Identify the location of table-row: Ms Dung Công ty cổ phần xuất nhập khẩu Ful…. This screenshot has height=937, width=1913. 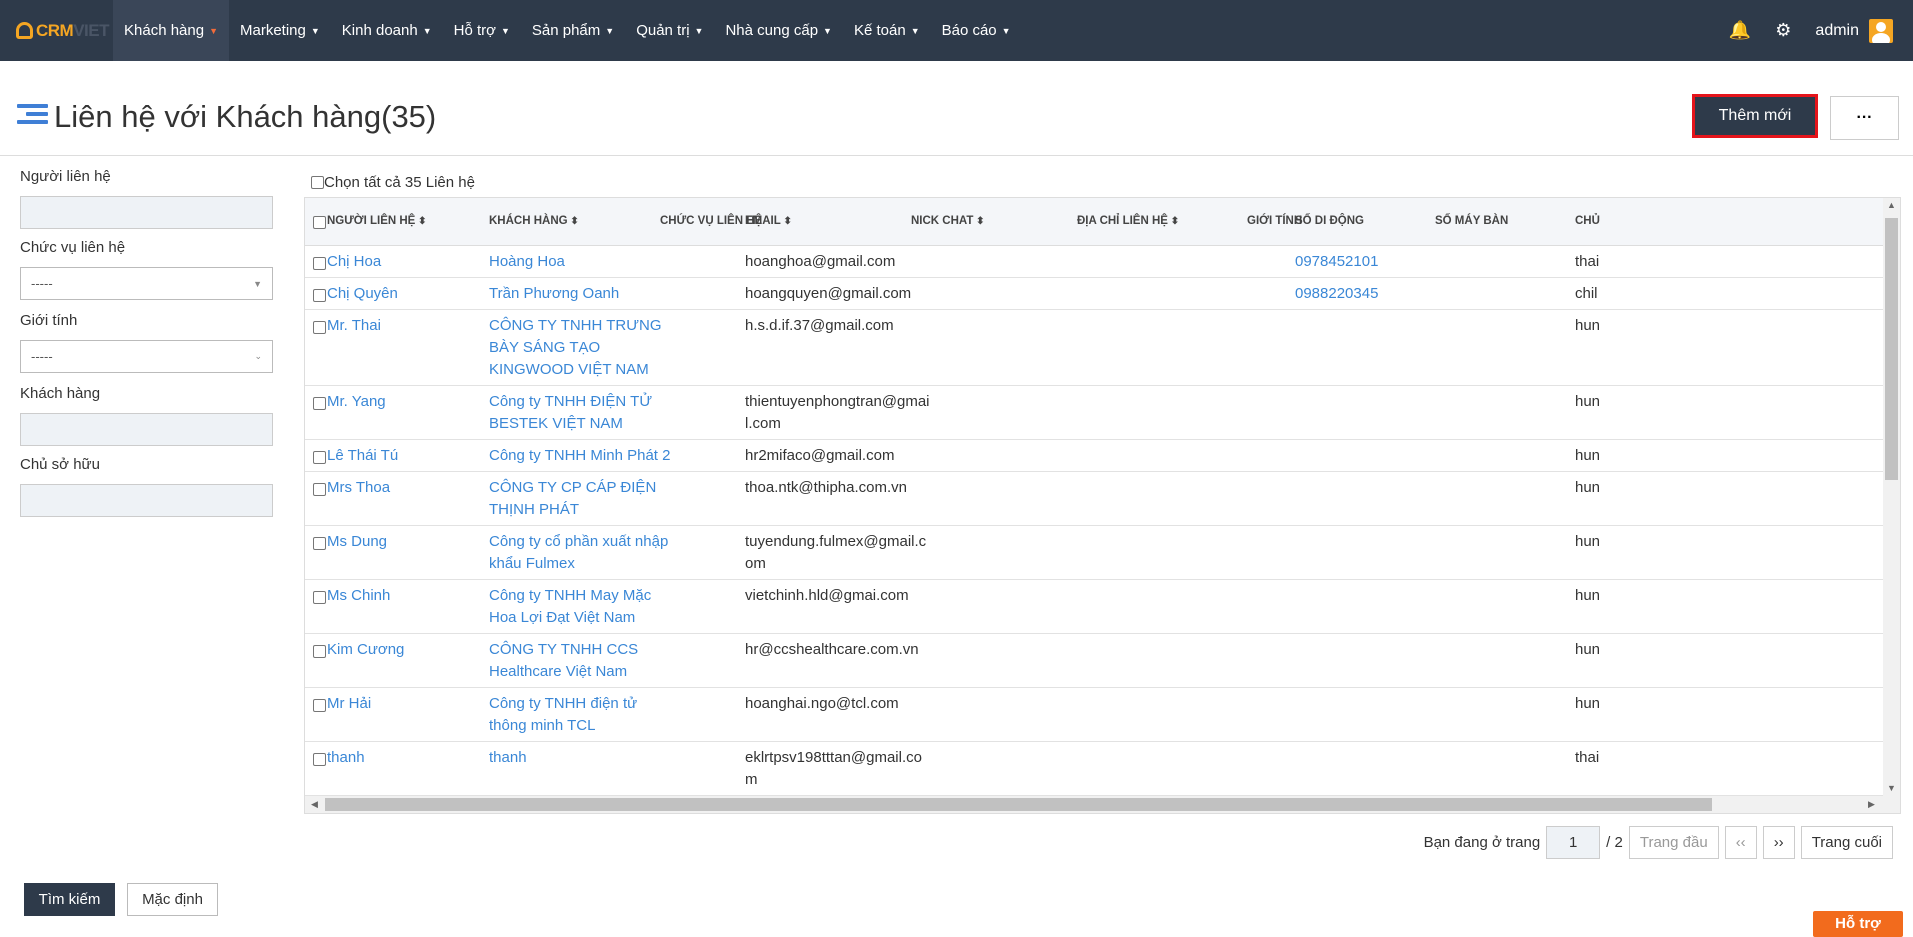
(1095, 553).